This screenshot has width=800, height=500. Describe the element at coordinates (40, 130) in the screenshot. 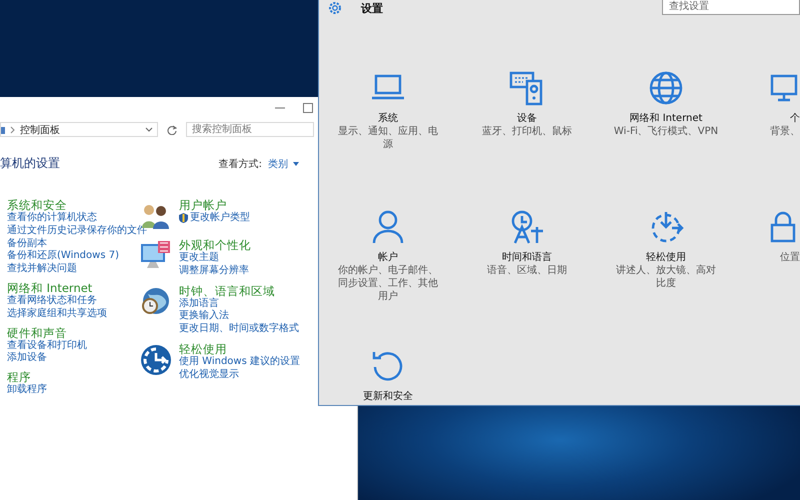

I see `address-path: 控制面板` at that location.